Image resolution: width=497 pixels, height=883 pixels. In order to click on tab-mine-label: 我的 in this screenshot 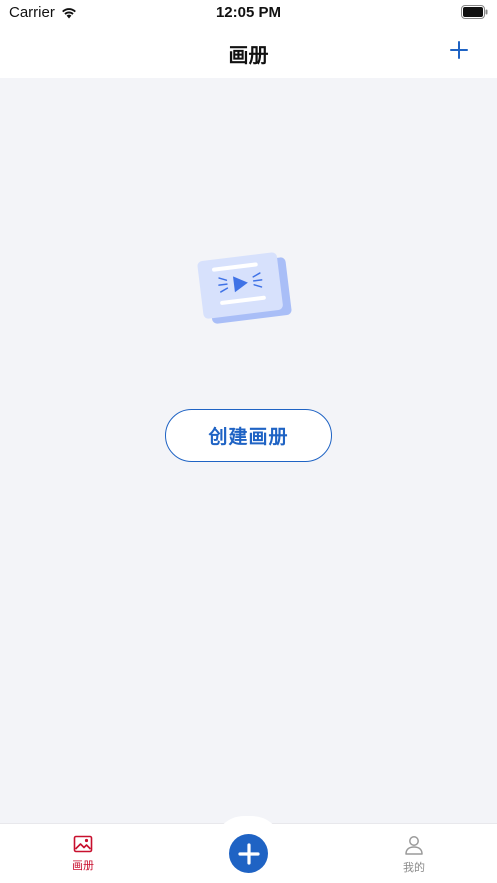, I will do `click(414, 868)`.